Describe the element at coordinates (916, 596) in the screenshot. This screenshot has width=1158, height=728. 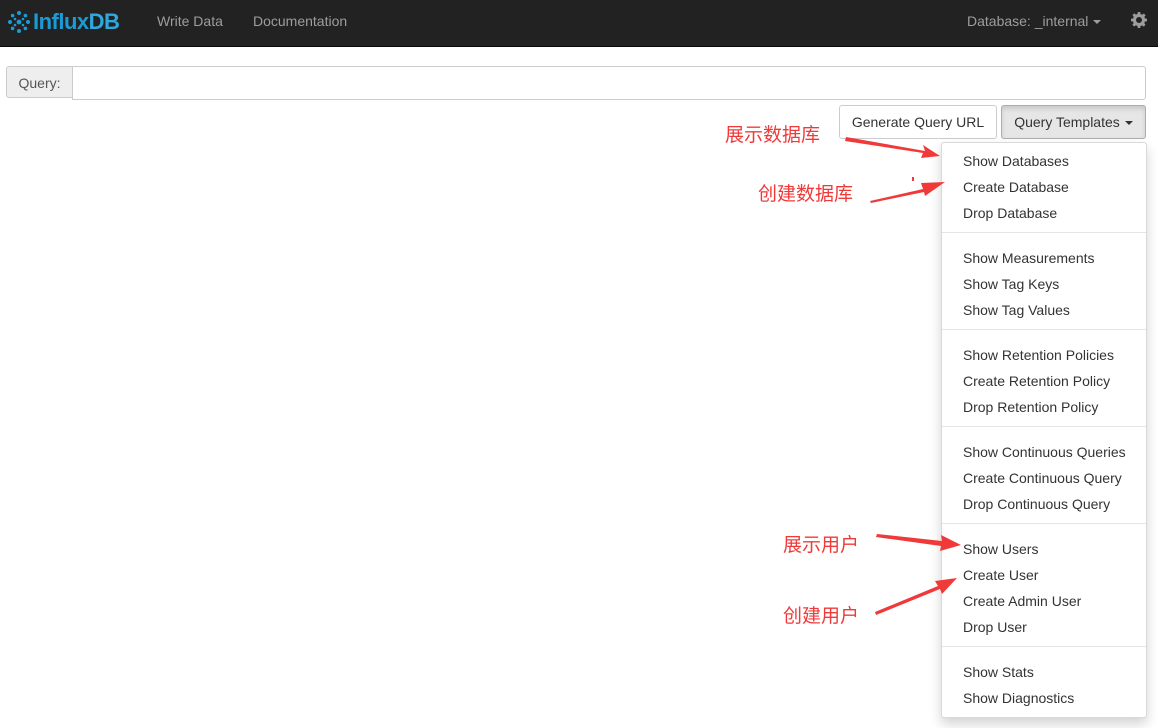
I see `arrow-to-create-user` at that location.